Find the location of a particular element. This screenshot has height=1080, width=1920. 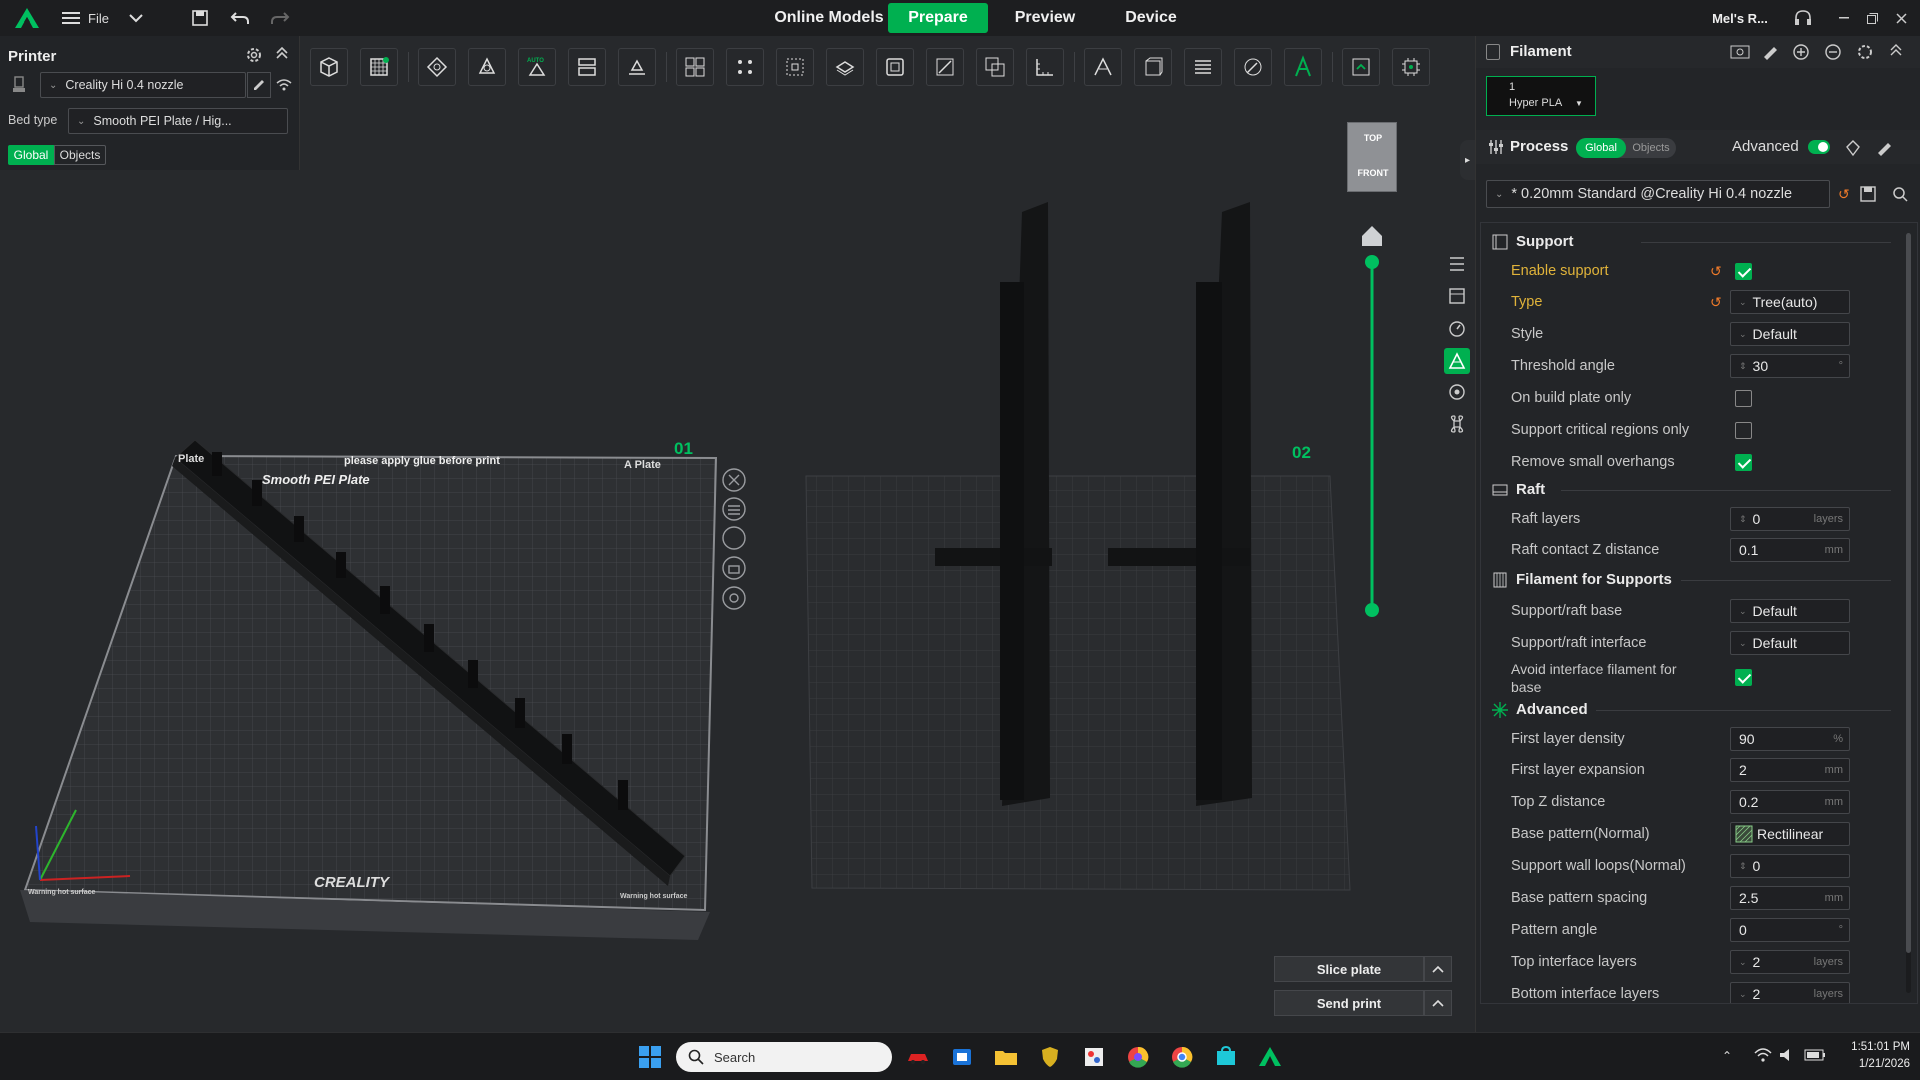

measure-icon is located at coordinates (1045, 67).